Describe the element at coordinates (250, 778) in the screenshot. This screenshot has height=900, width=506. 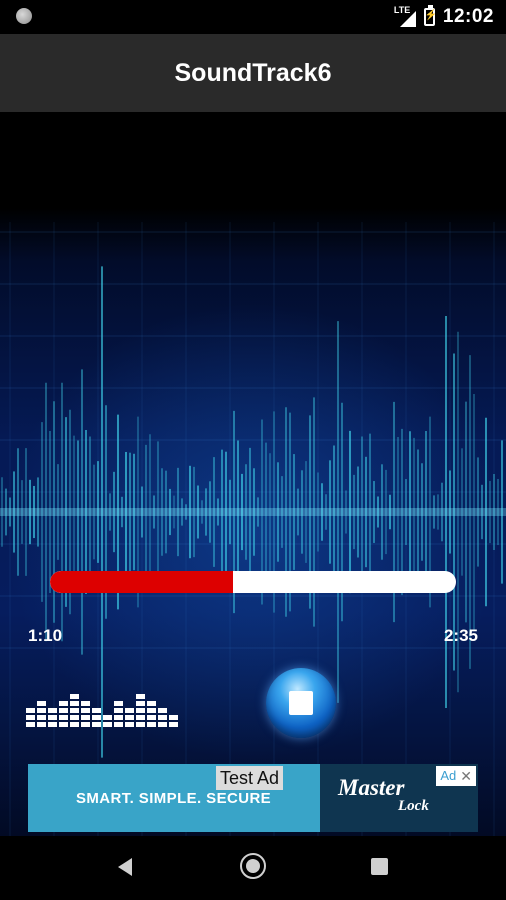
I see `test-ad-label: Test Ad` at that location.